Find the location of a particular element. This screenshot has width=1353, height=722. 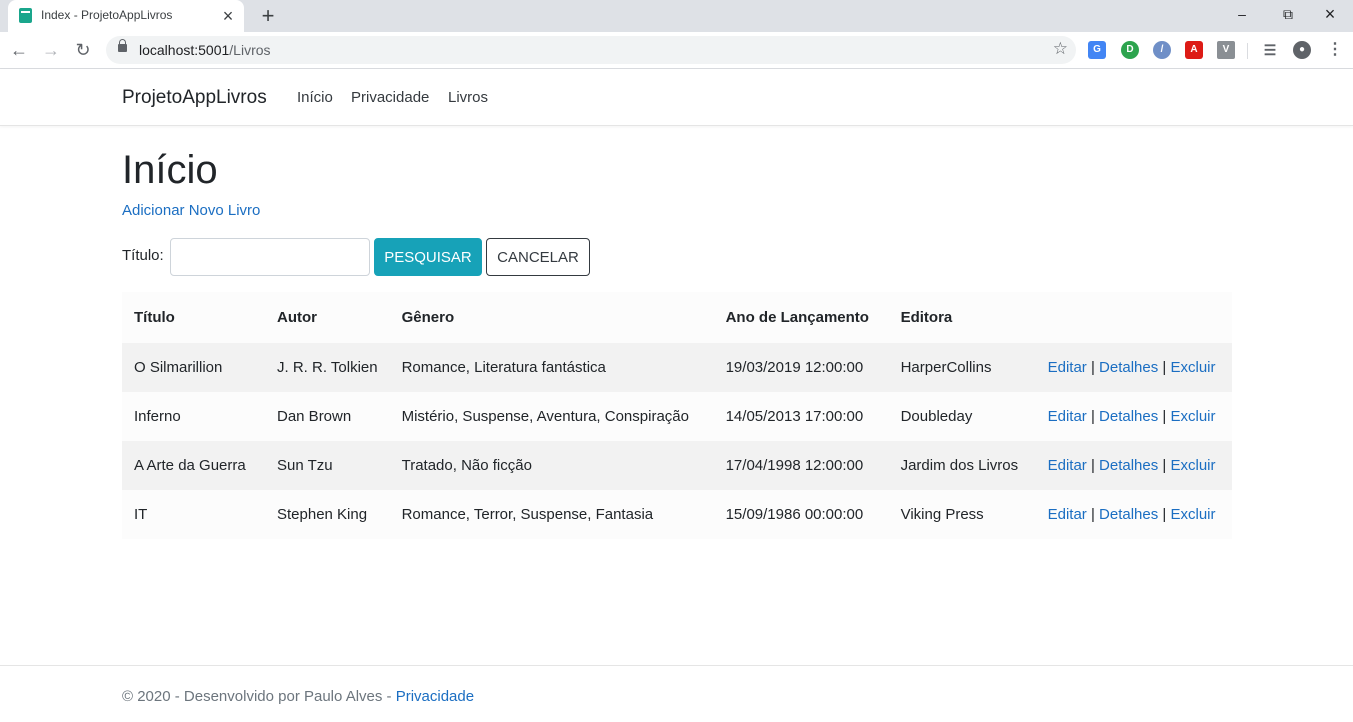

cell-titulo: A Arte da Guerra is located at coordinates (190, 465).